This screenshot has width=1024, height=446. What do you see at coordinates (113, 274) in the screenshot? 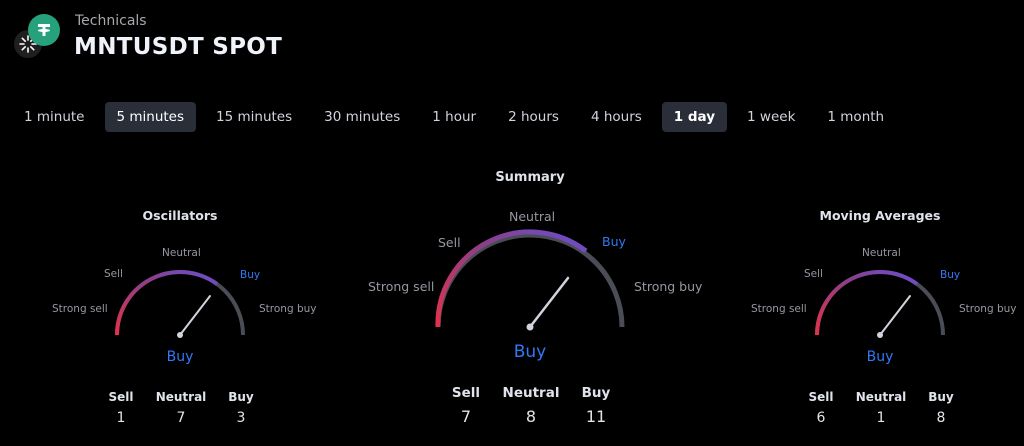
I see `oscillators-label-sell: Sell` at bounding box center [113, 274].